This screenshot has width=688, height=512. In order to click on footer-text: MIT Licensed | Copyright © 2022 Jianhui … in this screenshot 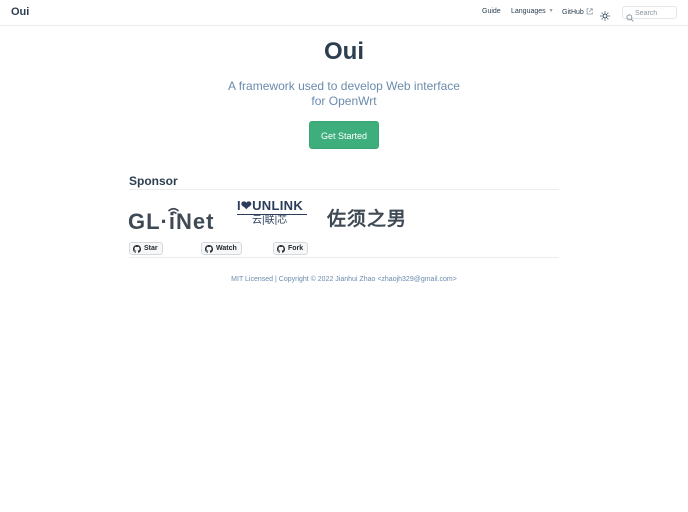, I will do `click(344, 279)`.